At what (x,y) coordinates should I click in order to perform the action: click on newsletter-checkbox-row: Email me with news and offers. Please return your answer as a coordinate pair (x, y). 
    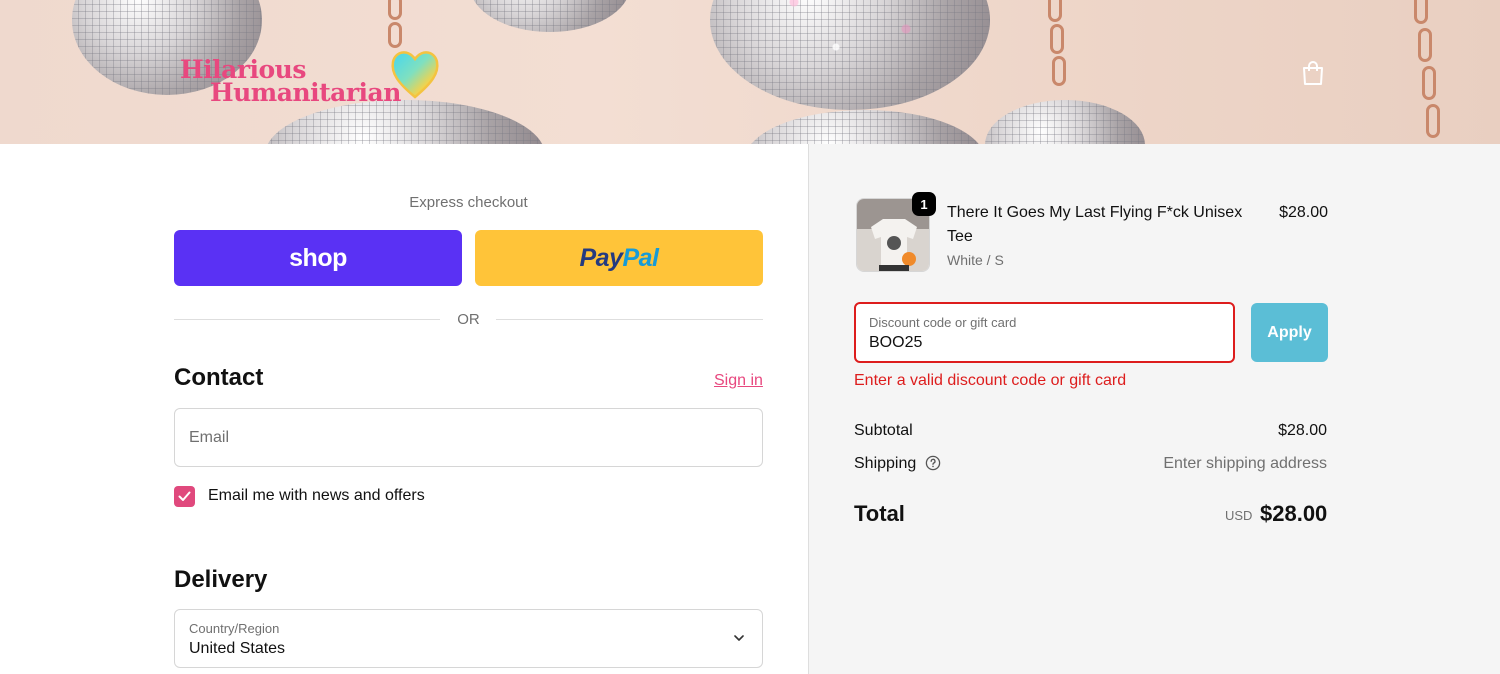
    Looking at the image, I should click on (299, 496).